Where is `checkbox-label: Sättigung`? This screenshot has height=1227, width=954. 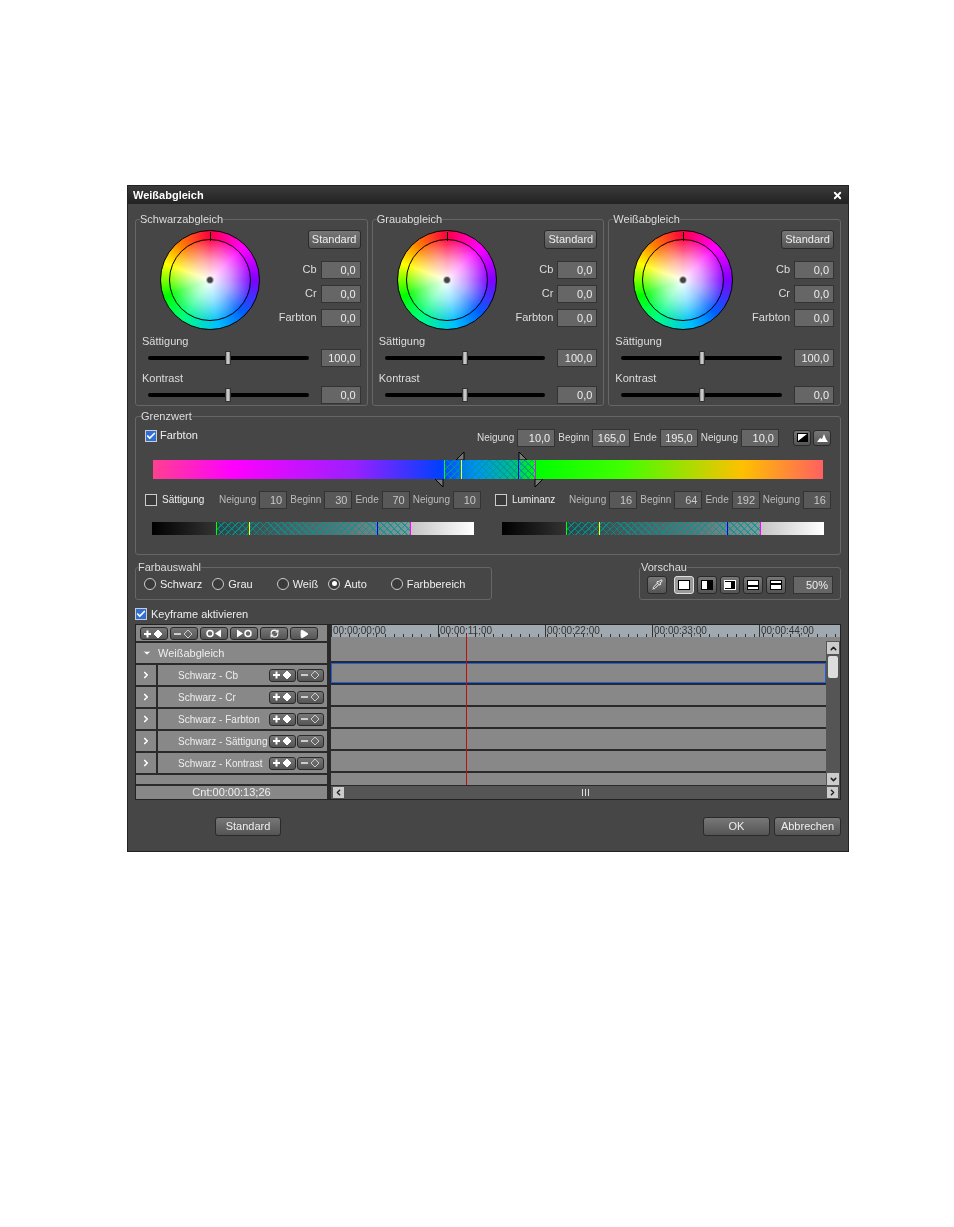 checkbox-label: Sättigung is located at coordinates (183, 499).